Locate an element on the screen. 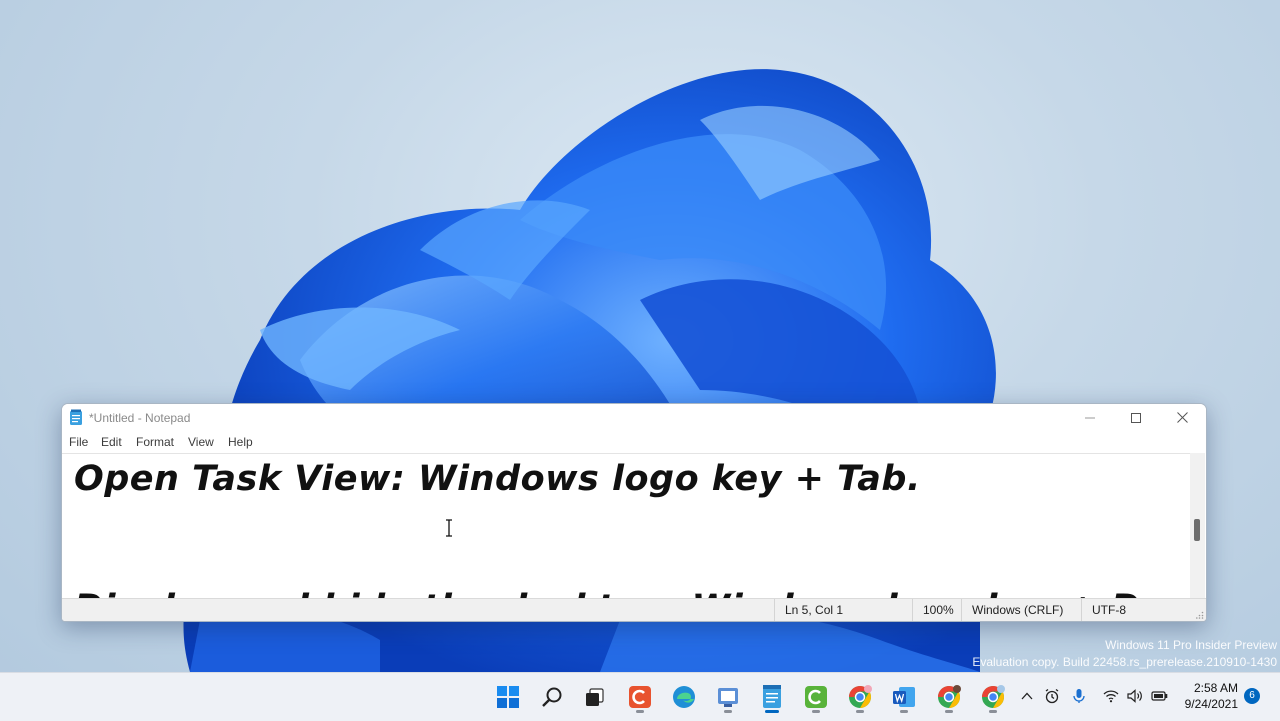 This screenshot has height=721, width=1280. resize-grip-icon is located at coordinates (1200, 615).